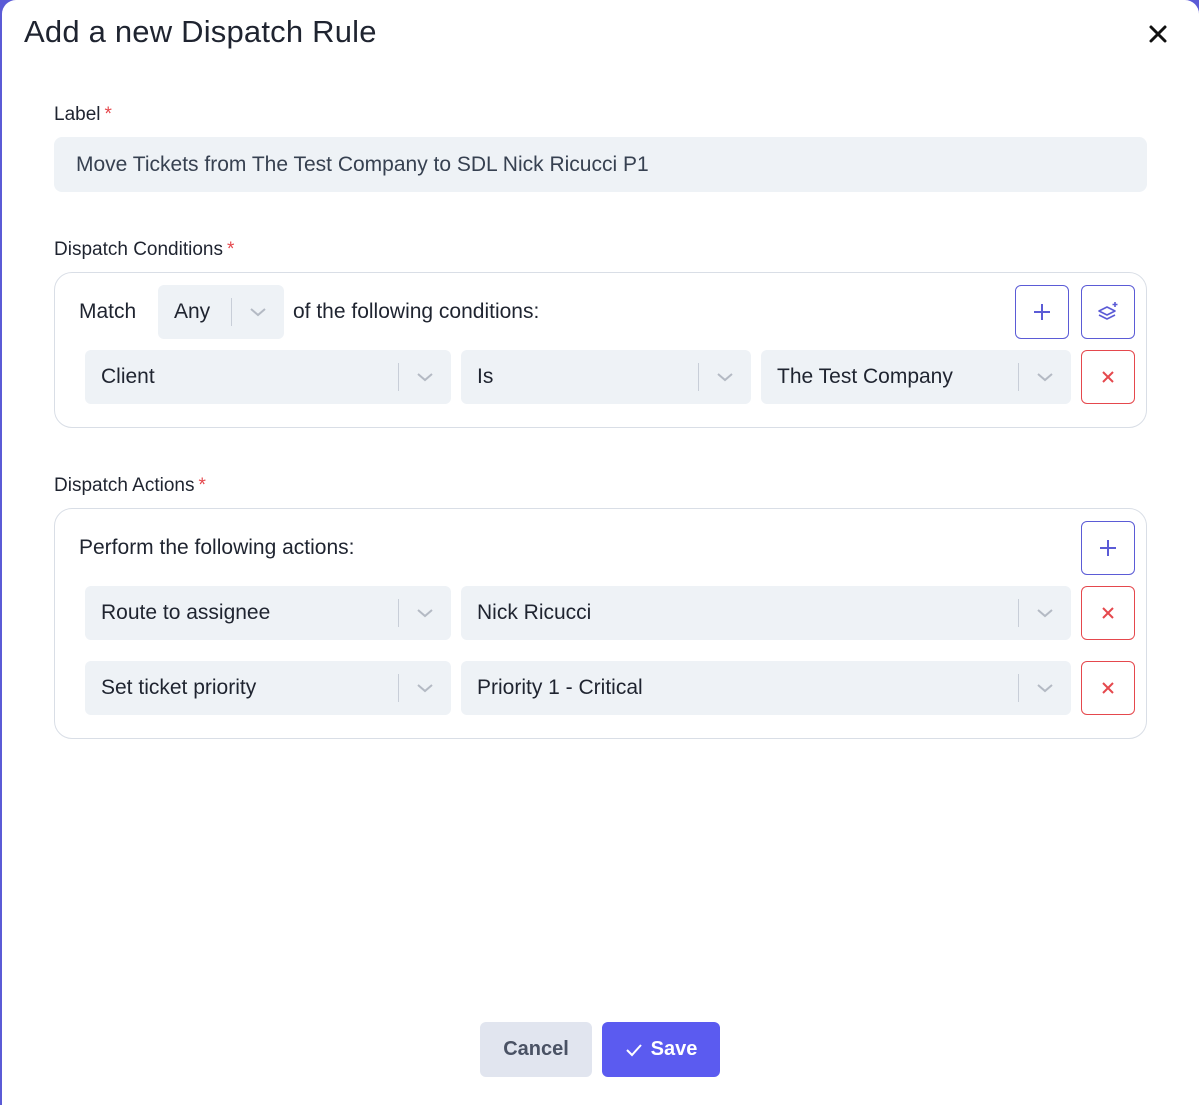 This screenshot has height=1105, width=1199. I want to click on action-type-select: Set ticket priority, so click(268, 688).